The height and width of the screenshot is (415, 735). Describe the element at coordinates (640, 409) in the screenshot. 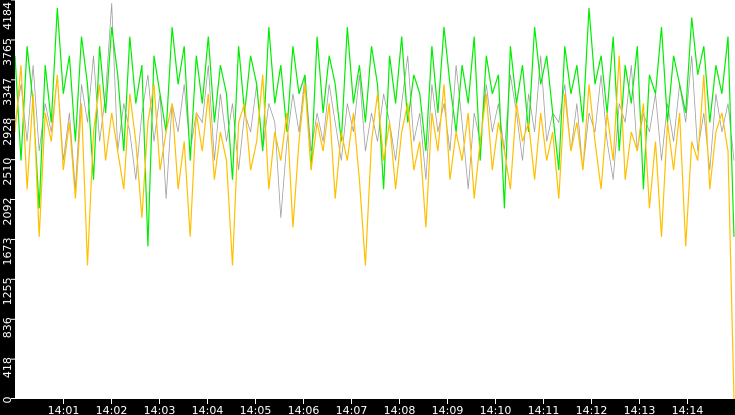

I see `x-tick-label: 14:13` at that location.